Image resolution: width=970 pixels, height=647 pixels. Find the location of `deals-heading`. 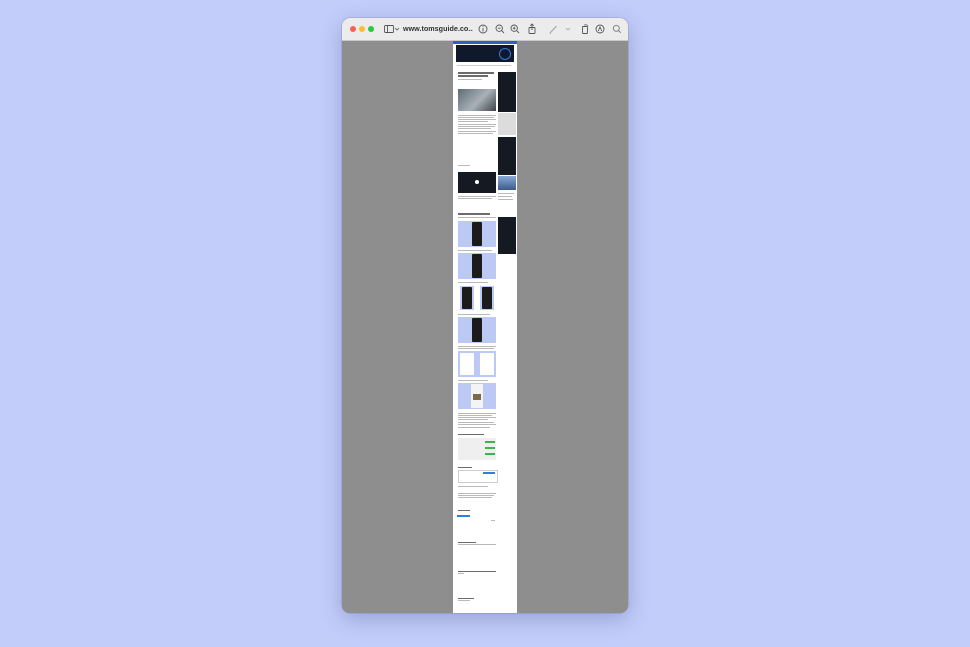

deals-heading is located at coordinates (471, 434).